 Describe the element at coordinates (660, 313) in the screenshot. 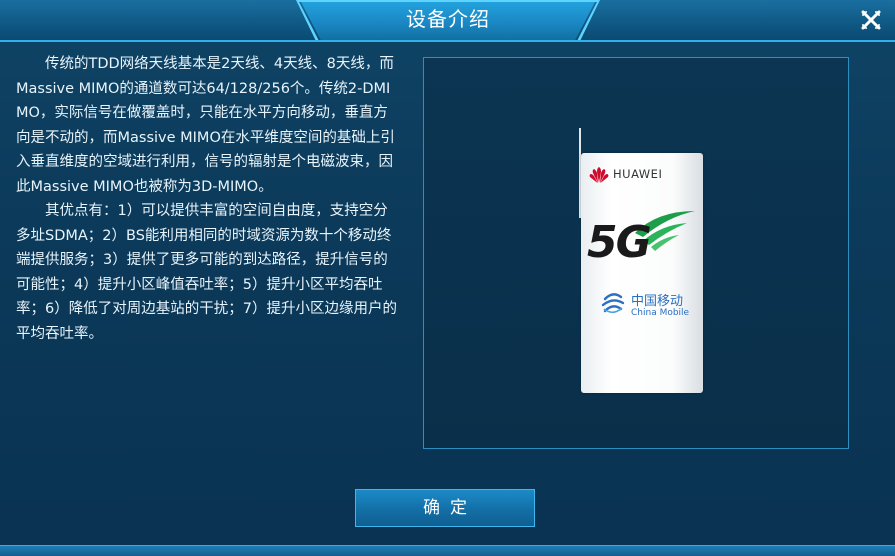

I see `operator-label-en: China Mobile` at that location.